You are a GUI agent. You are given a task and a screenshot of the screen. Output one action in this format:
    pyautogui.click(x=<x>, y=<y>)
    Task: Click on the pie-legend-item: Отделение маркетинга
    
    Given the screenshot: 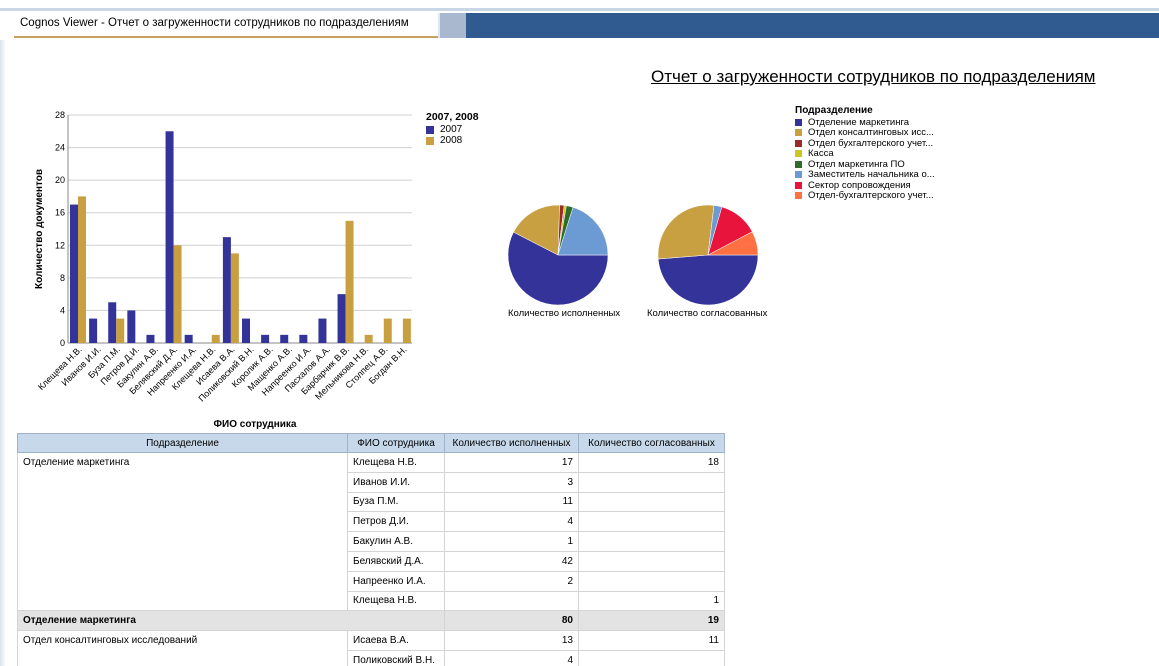 What is the action you would take?
    pyautogui.click(x=865, y=122)
    